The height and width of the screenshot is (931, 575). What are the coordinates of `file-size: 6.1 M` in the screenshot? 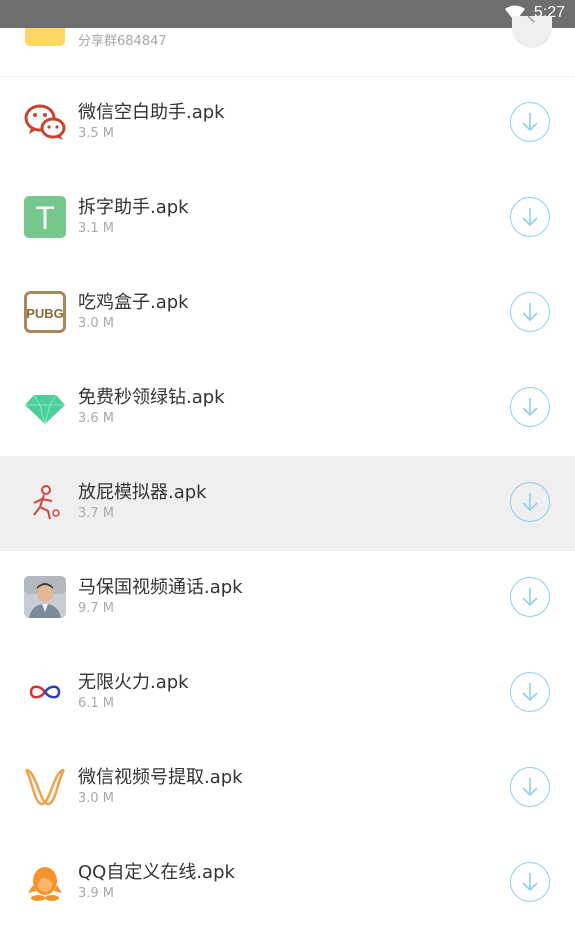 It's located at (96, 703).